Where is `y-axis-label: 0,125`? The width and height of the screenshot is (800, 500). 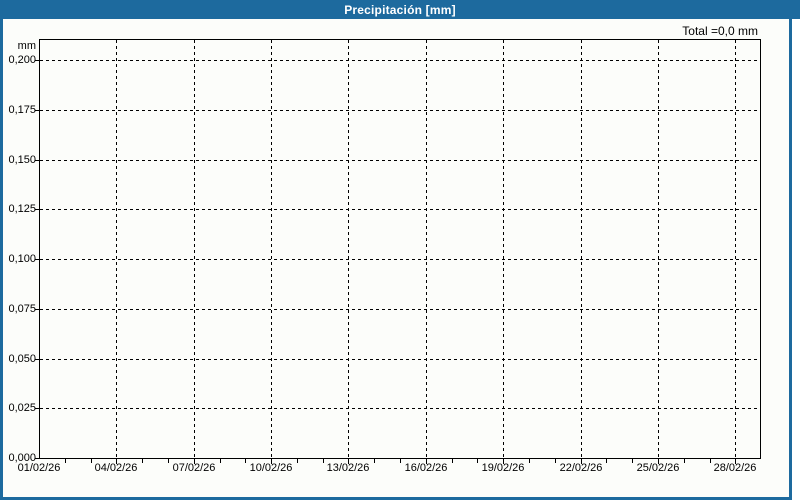
y-axis-label: 0,125 is located at coordinates (22, 209).